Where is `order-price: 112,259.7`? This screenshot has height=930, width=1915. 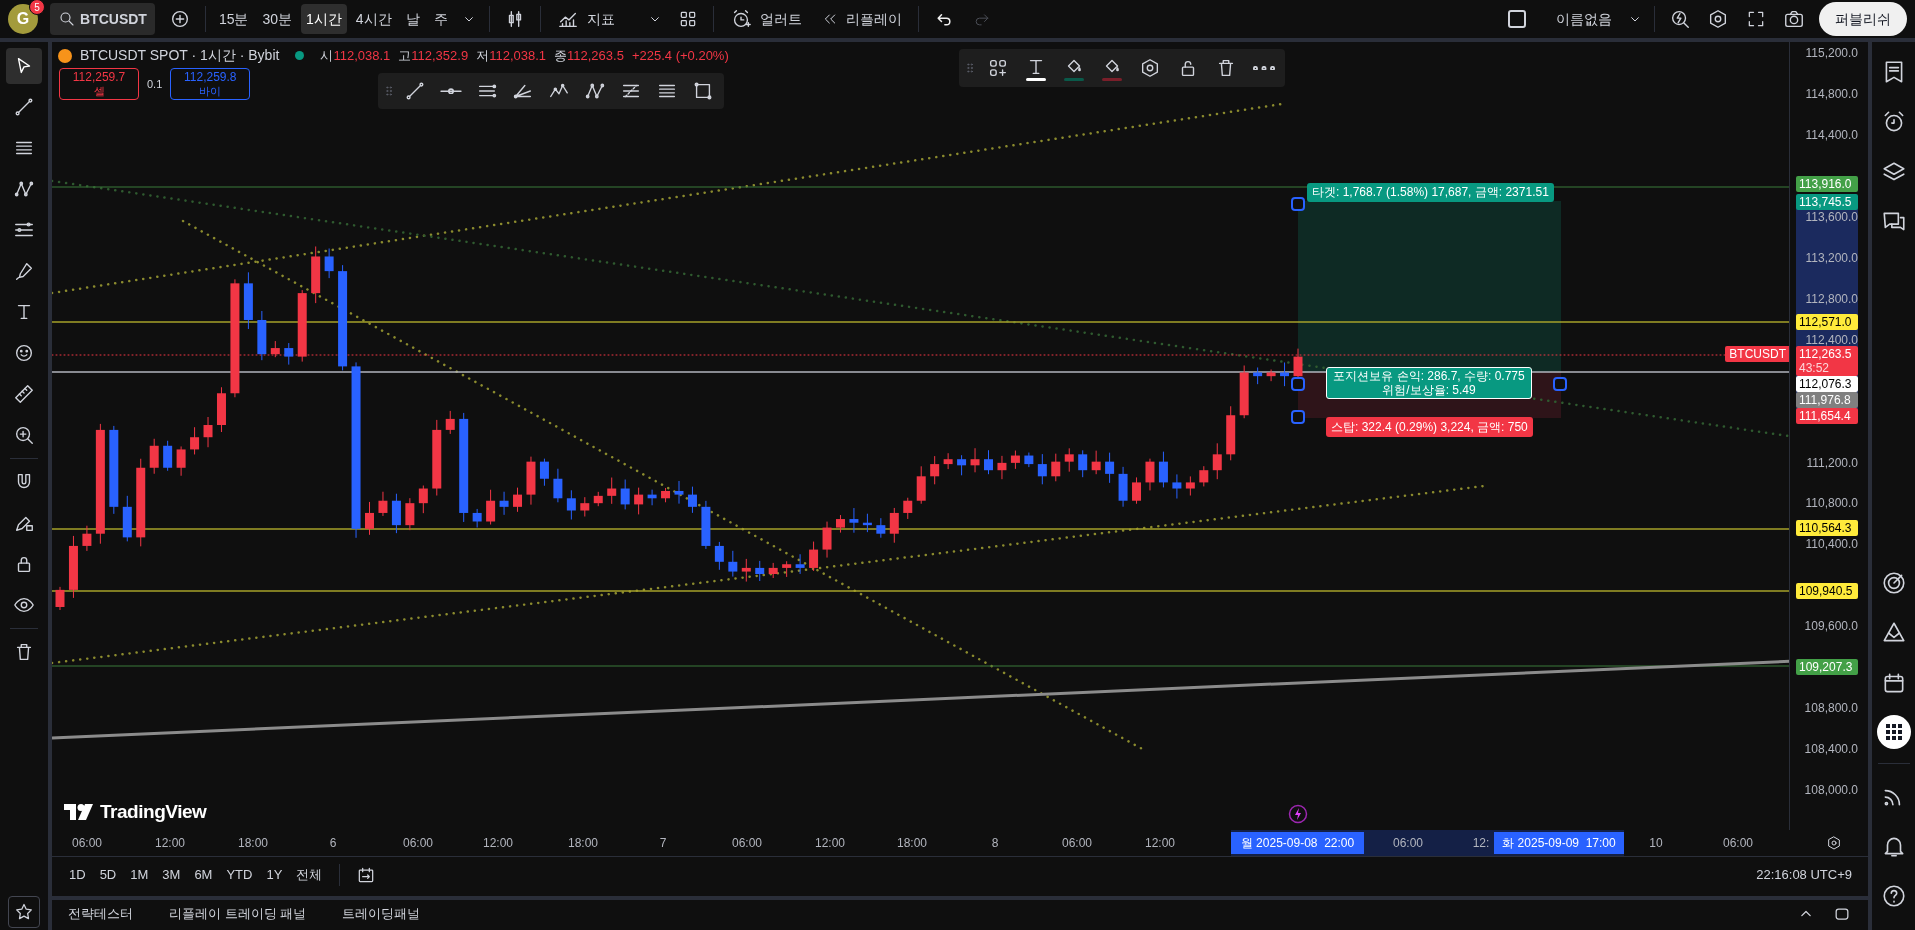
order-price: 112,259.7 is located at coordinates (99, 77).